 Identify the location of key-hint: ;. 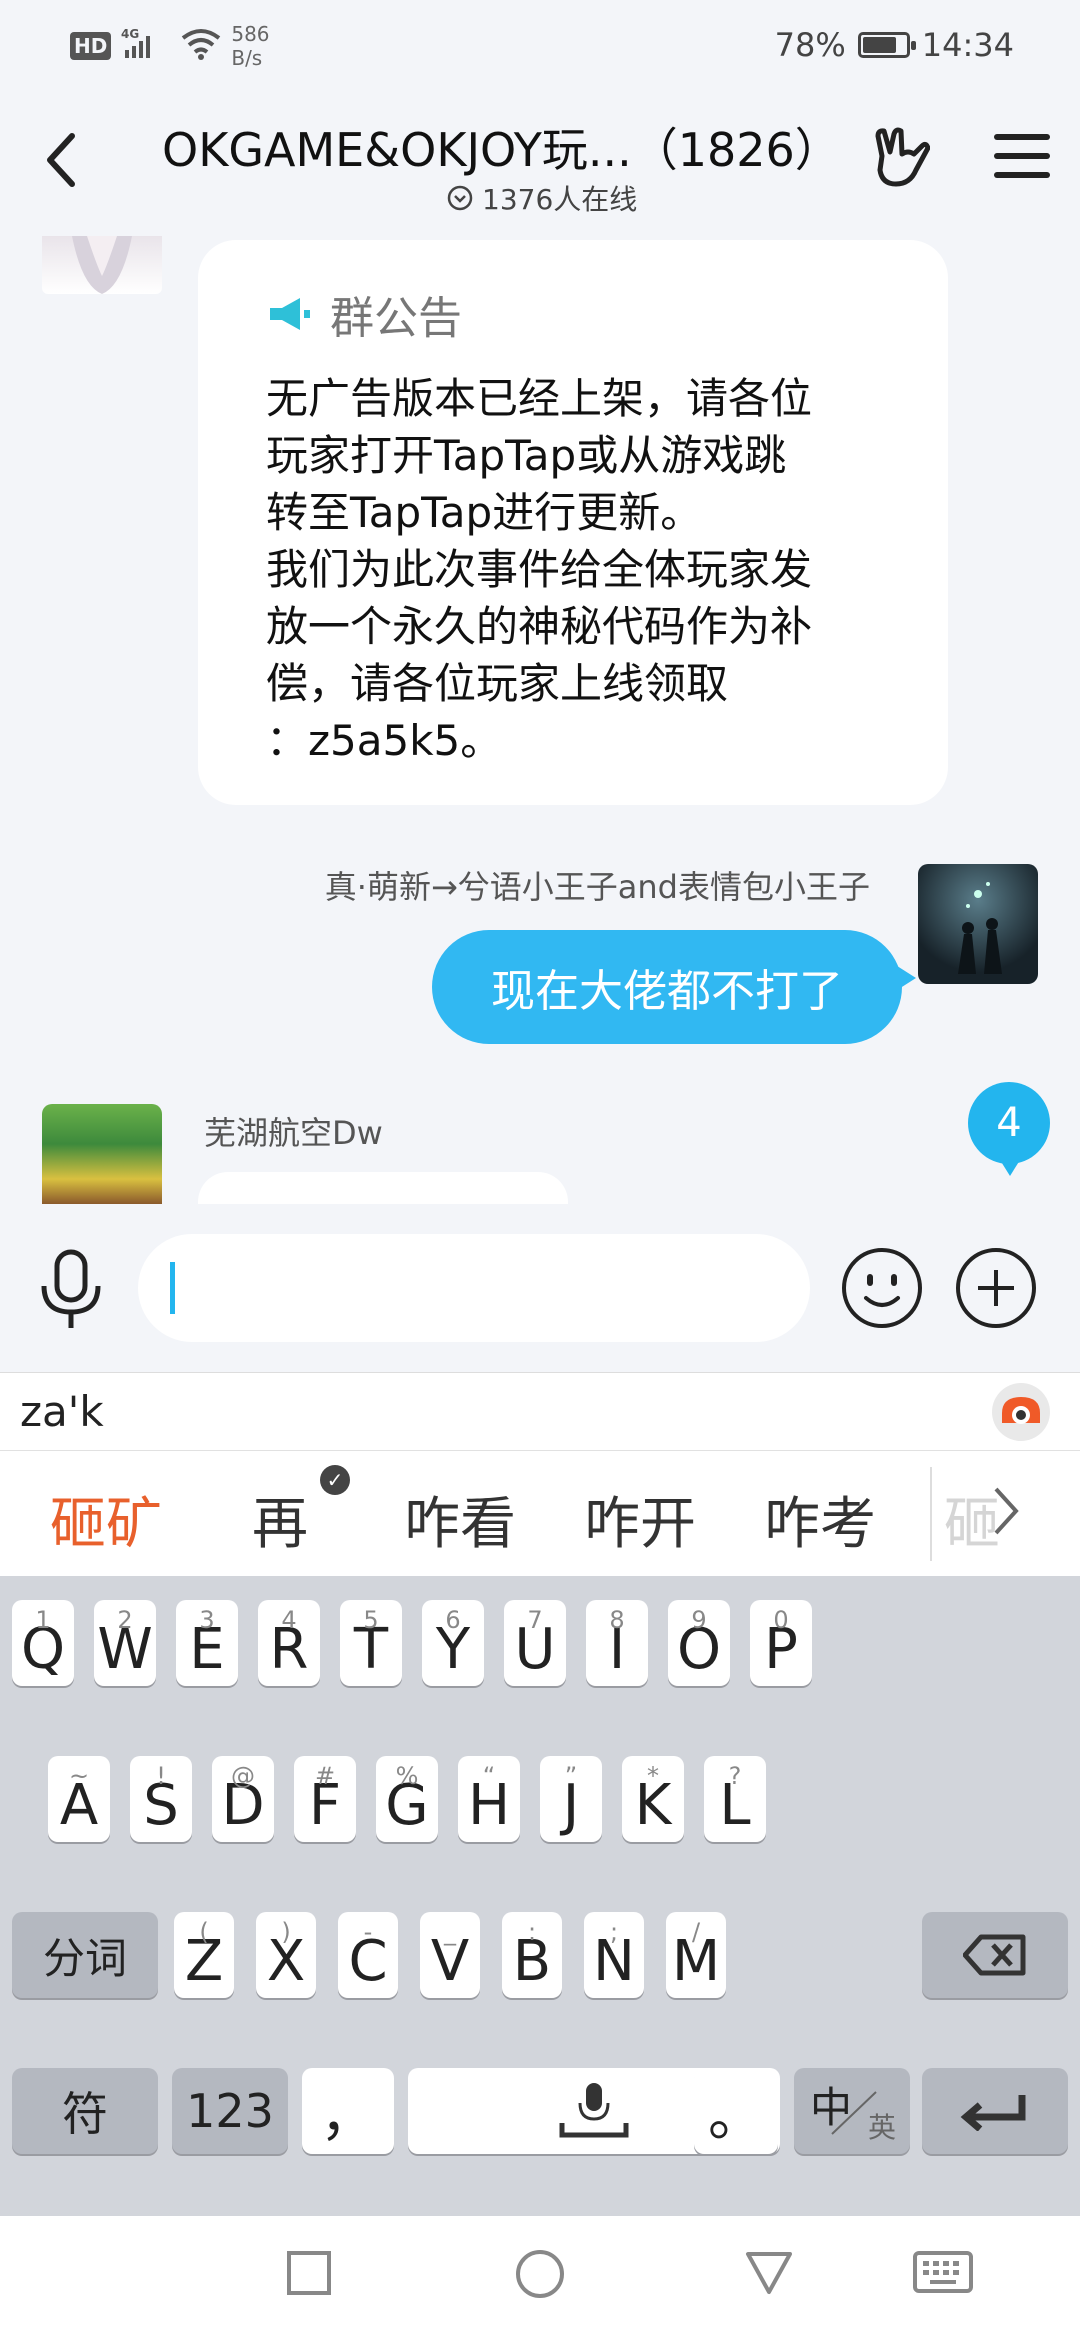
(614, 1932).